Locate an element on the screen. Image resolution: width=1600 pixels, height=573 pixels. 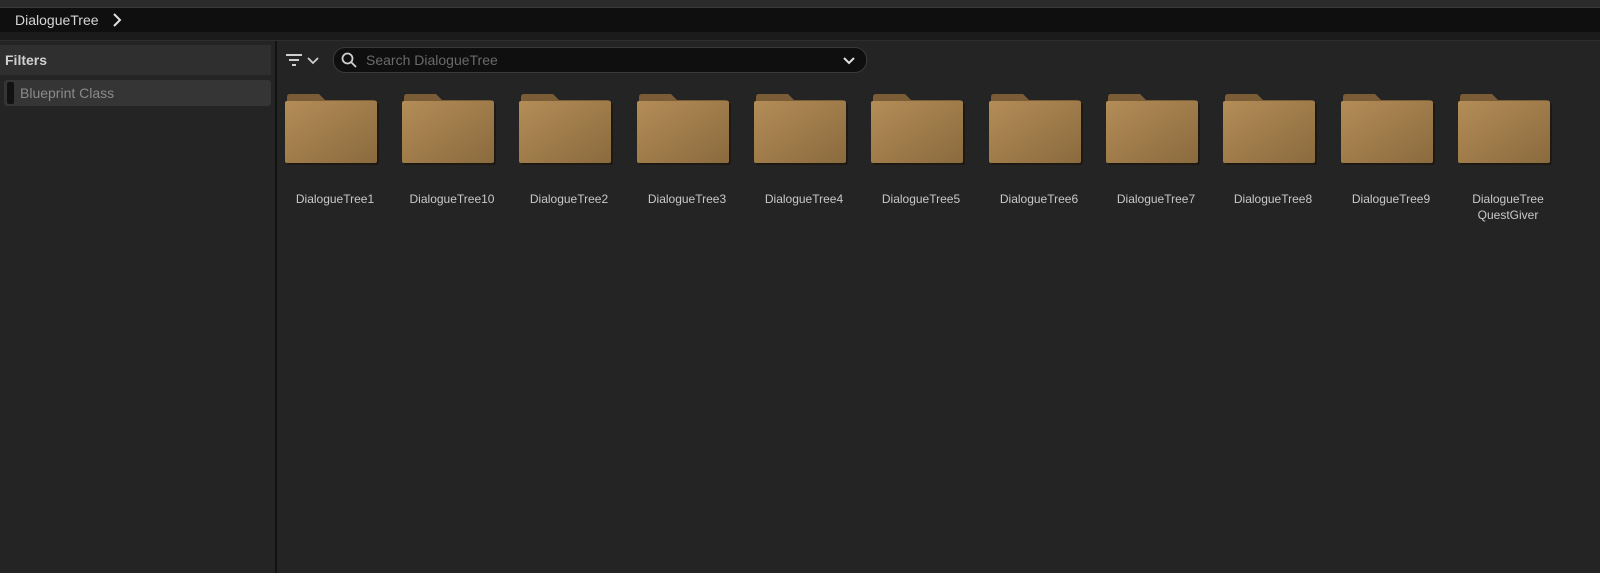
toolbar is located at coordinates (938, 60).